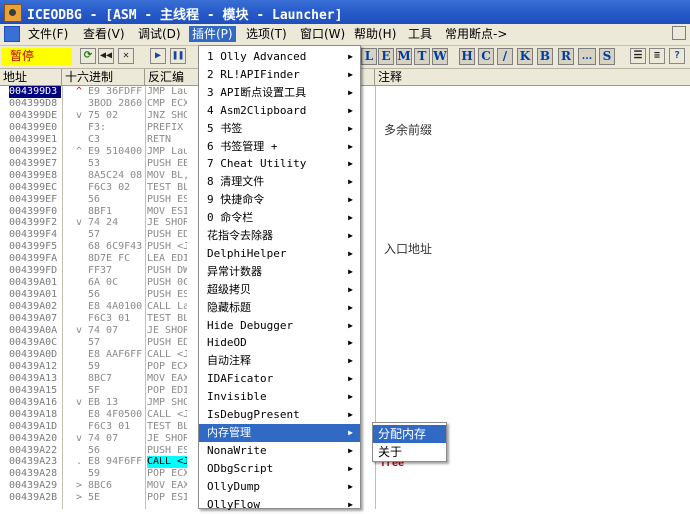 This screenshot has height=514, width=690. Describe the element at coordinates (440, 56) in the screenshot. I see `toolbar-windows-button: W` at that location.